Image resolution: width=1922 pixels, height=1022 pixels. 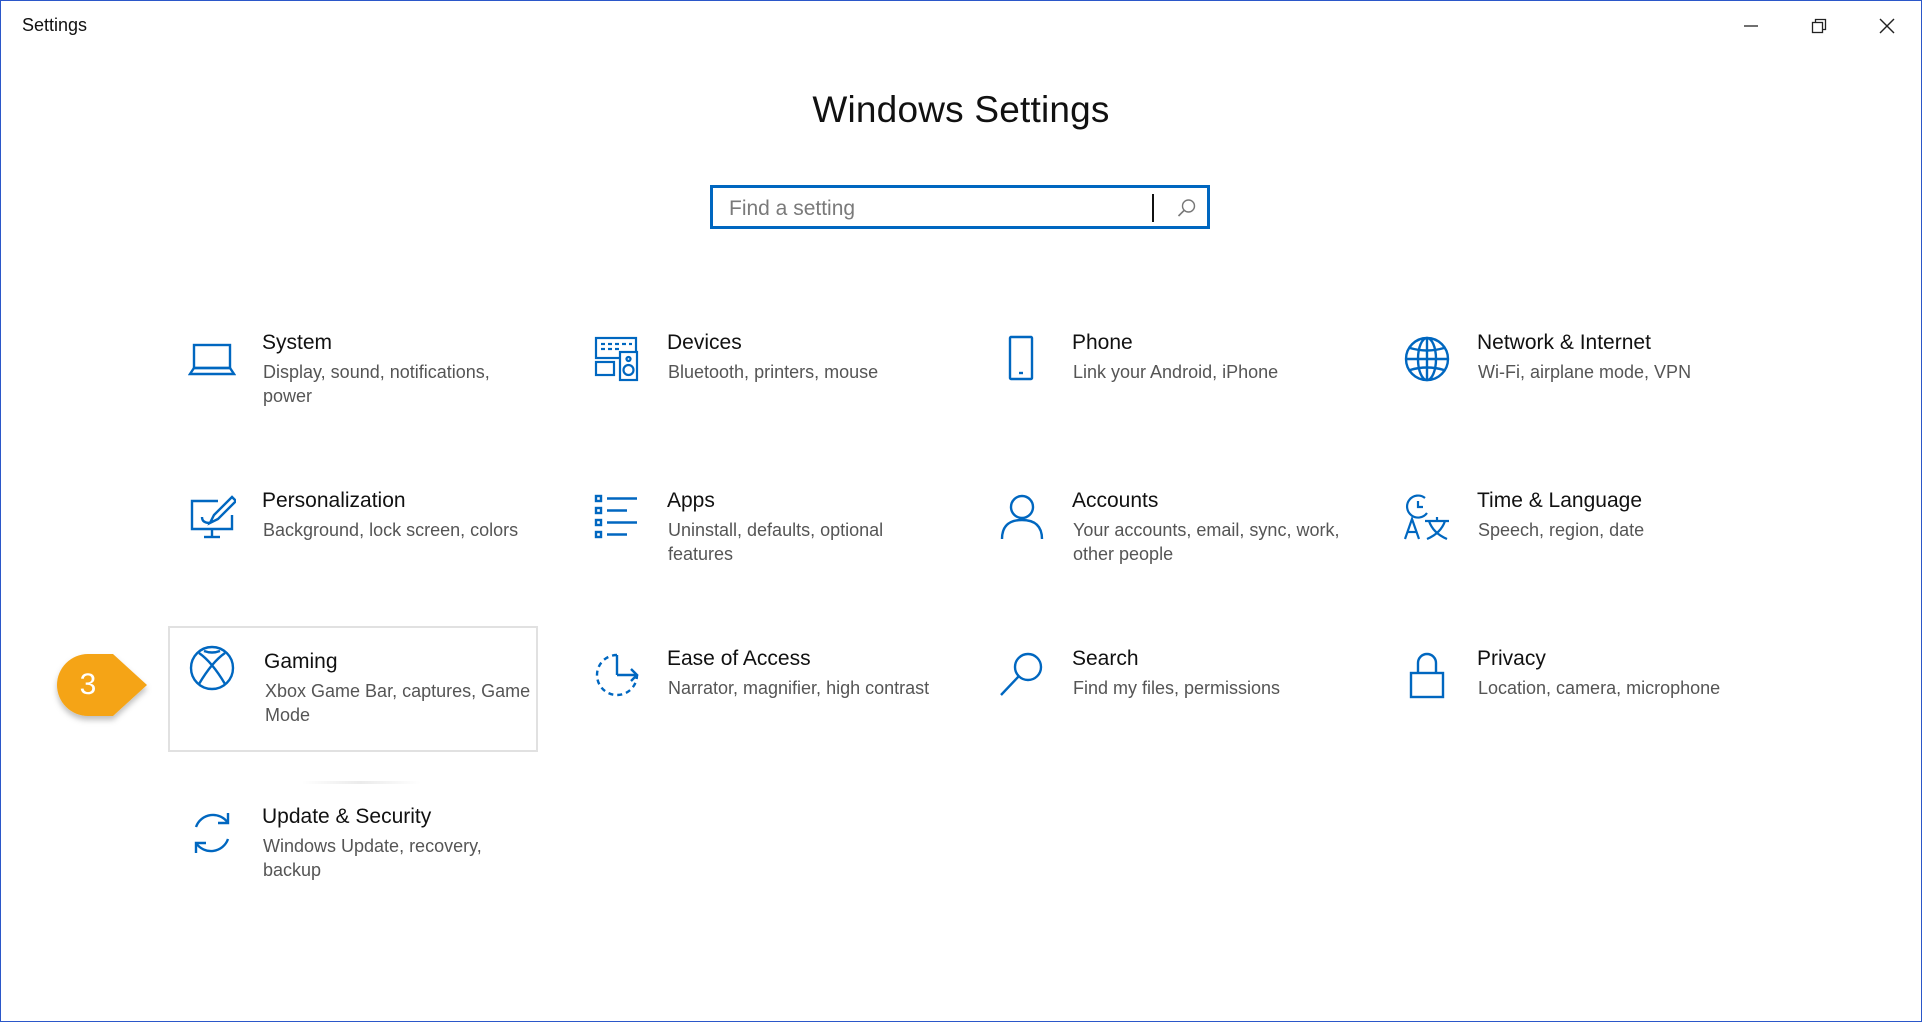 I want to click on category-desc: Wi-Fi, airplane mode, VPN, so click(x=1585, y=372).